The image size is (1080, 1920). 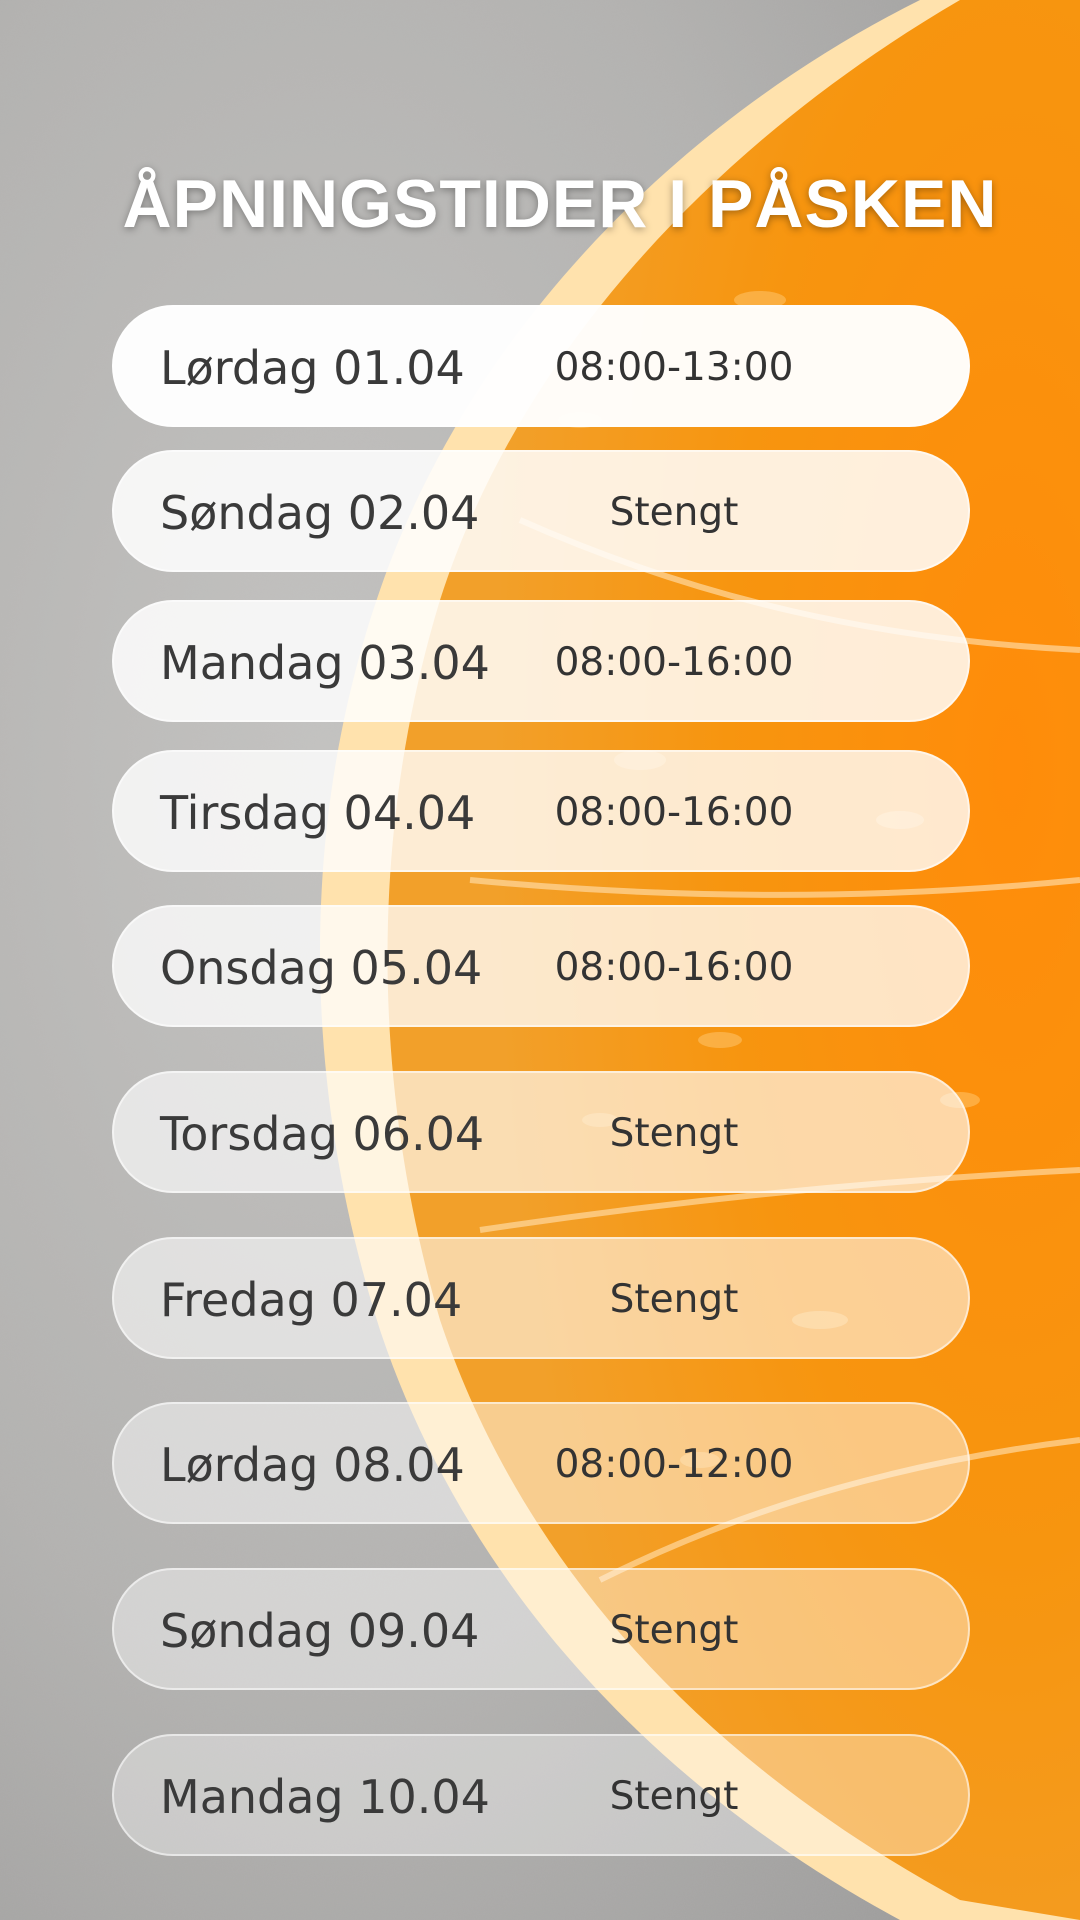 What do you see at coordinates (325, 1797) in the screenshot?
I see `schedule-day: Mandag 10.04` at bounding box center [325, 1797].